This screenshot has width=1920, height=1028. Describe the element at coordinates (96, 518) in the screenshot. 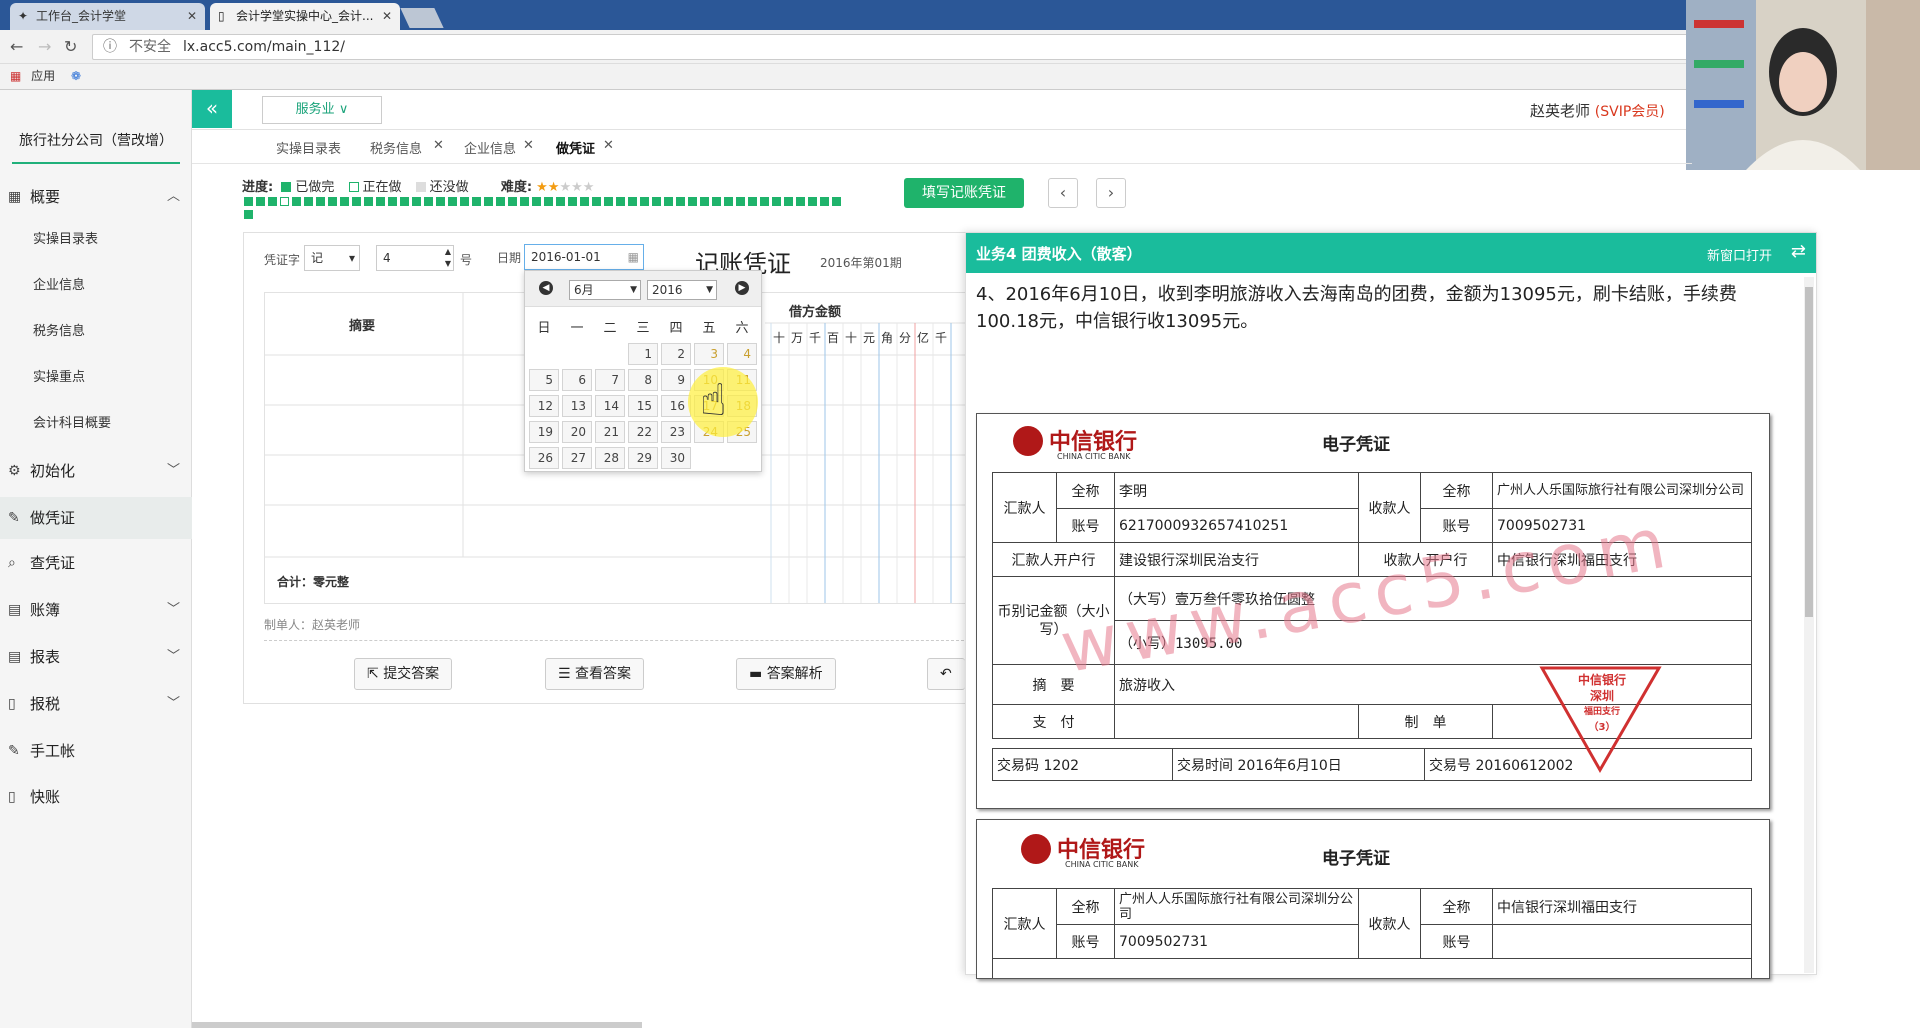

I see `sidebar-item-make-voucher: ✎ 做凭证` at that location.